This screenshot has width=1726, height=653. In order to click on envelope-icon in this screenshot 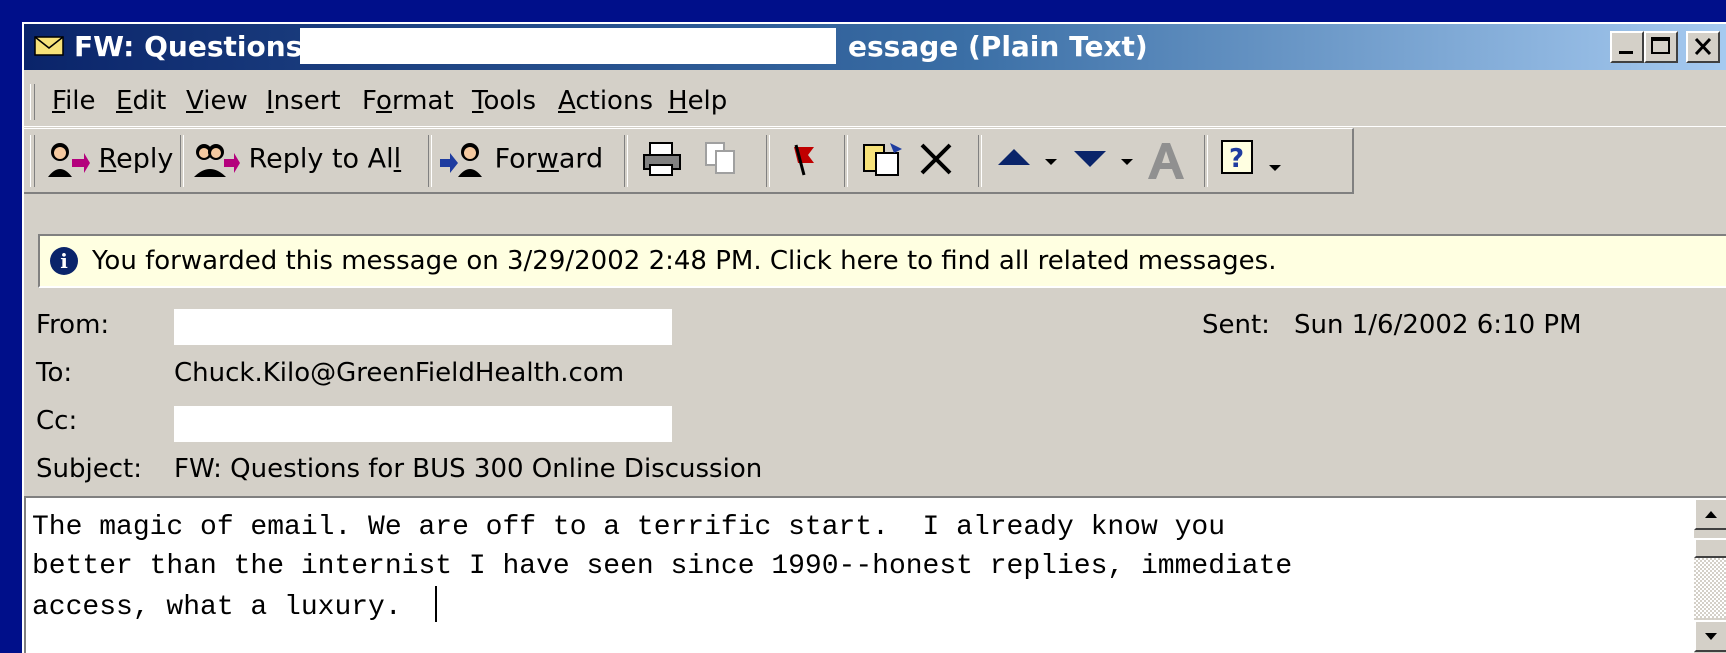, I will do `click(49, 46)`.